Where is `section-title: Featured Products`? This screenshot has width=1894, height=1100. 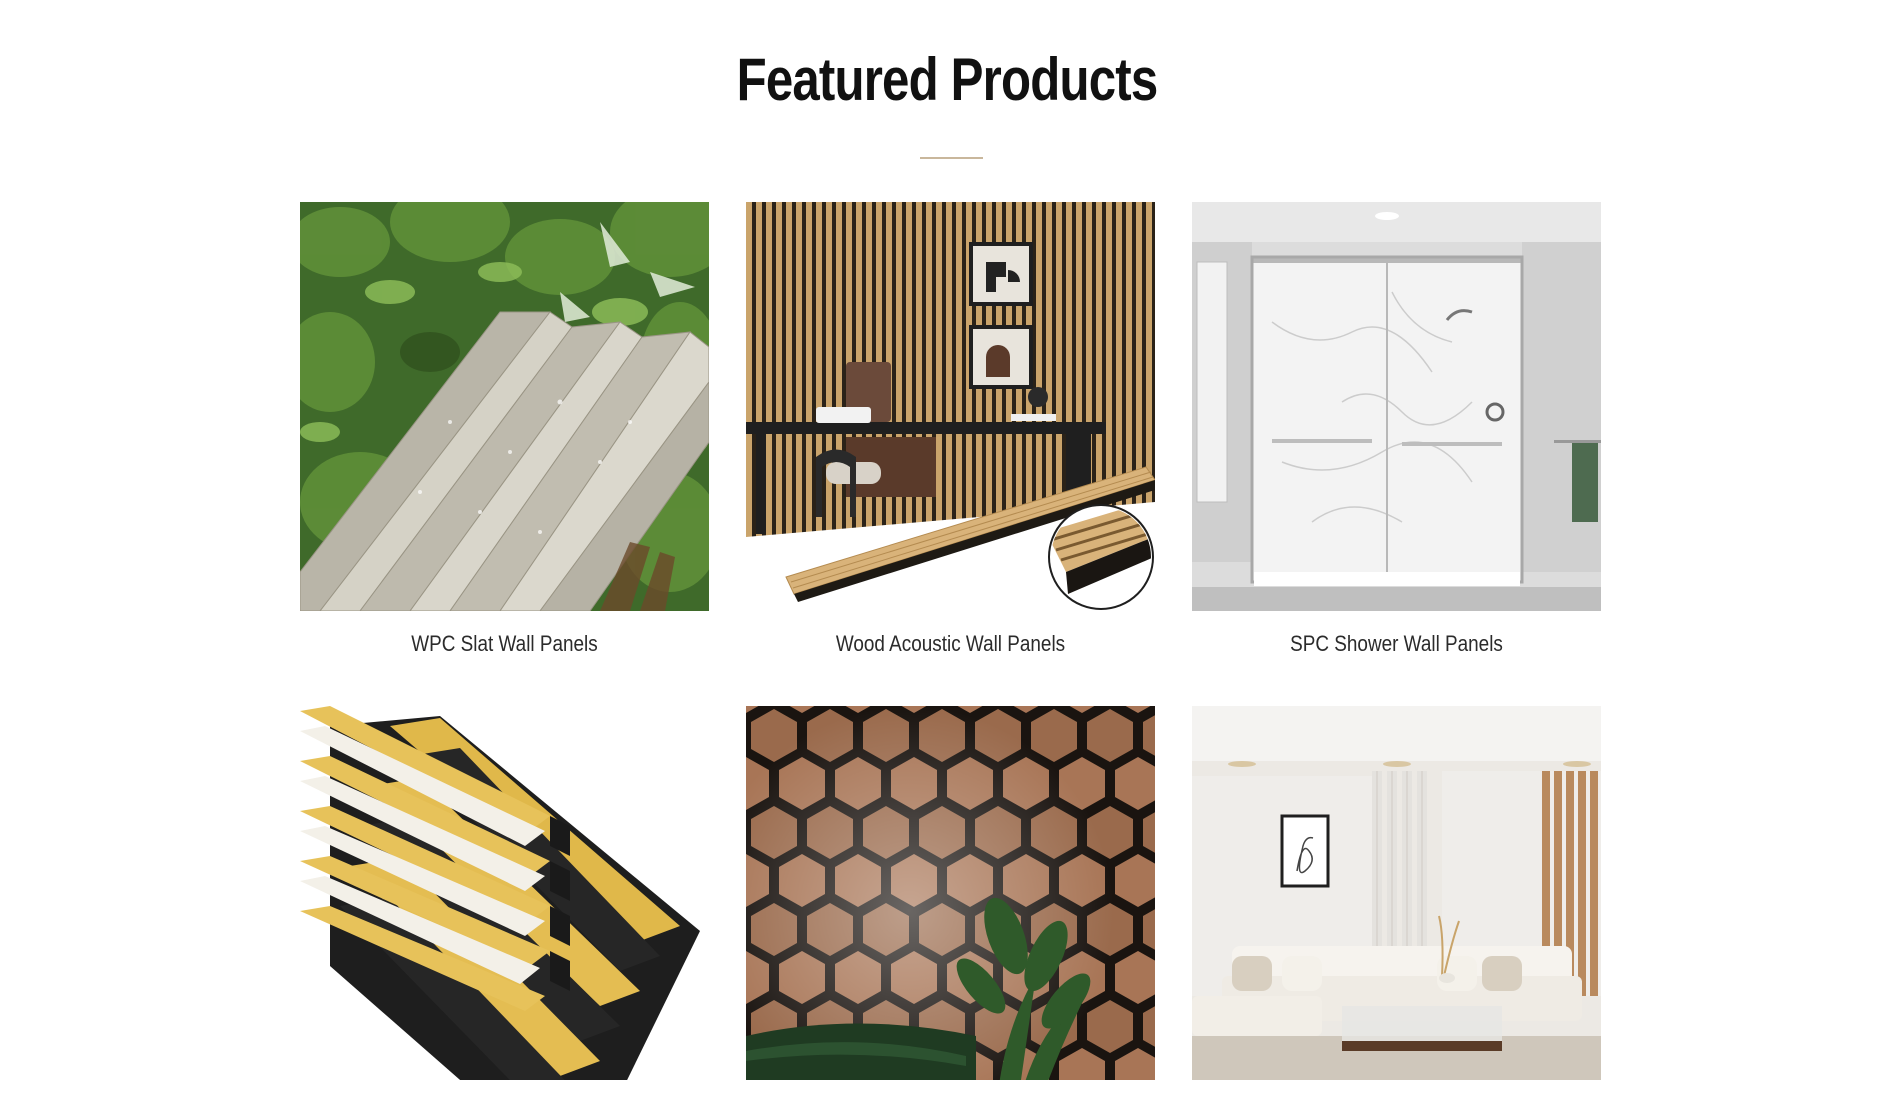
section-title: Featured Products is located at coordinates (947, 79).